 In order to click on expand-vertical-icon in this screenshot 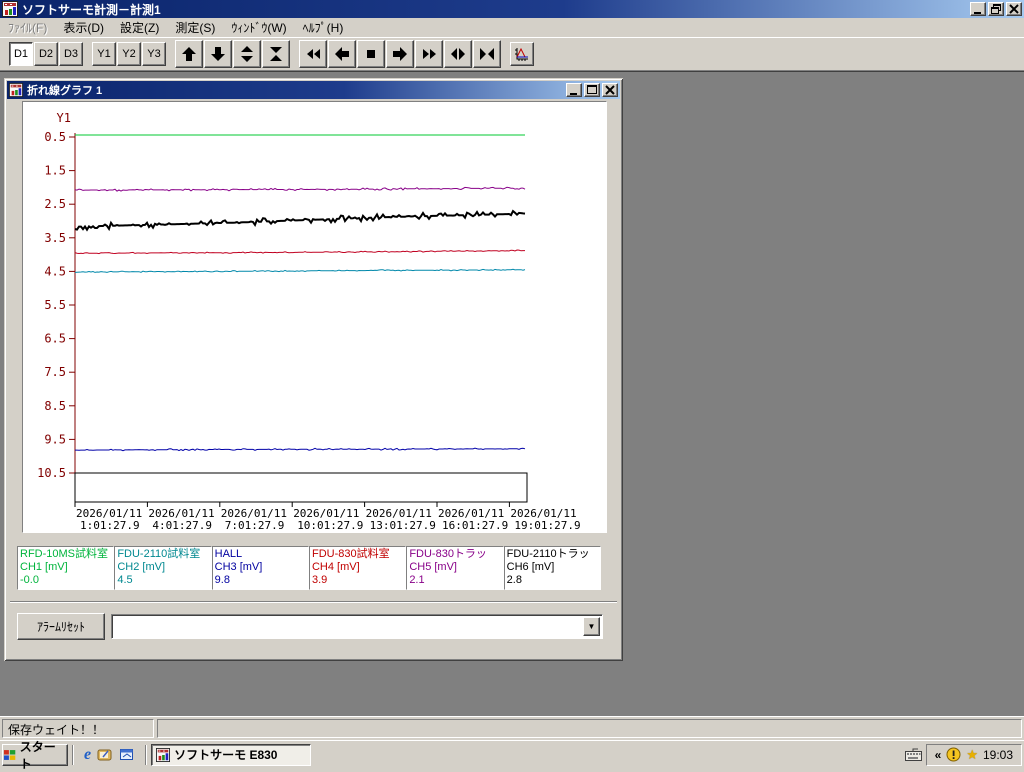, I will do `click(247, 54)`.